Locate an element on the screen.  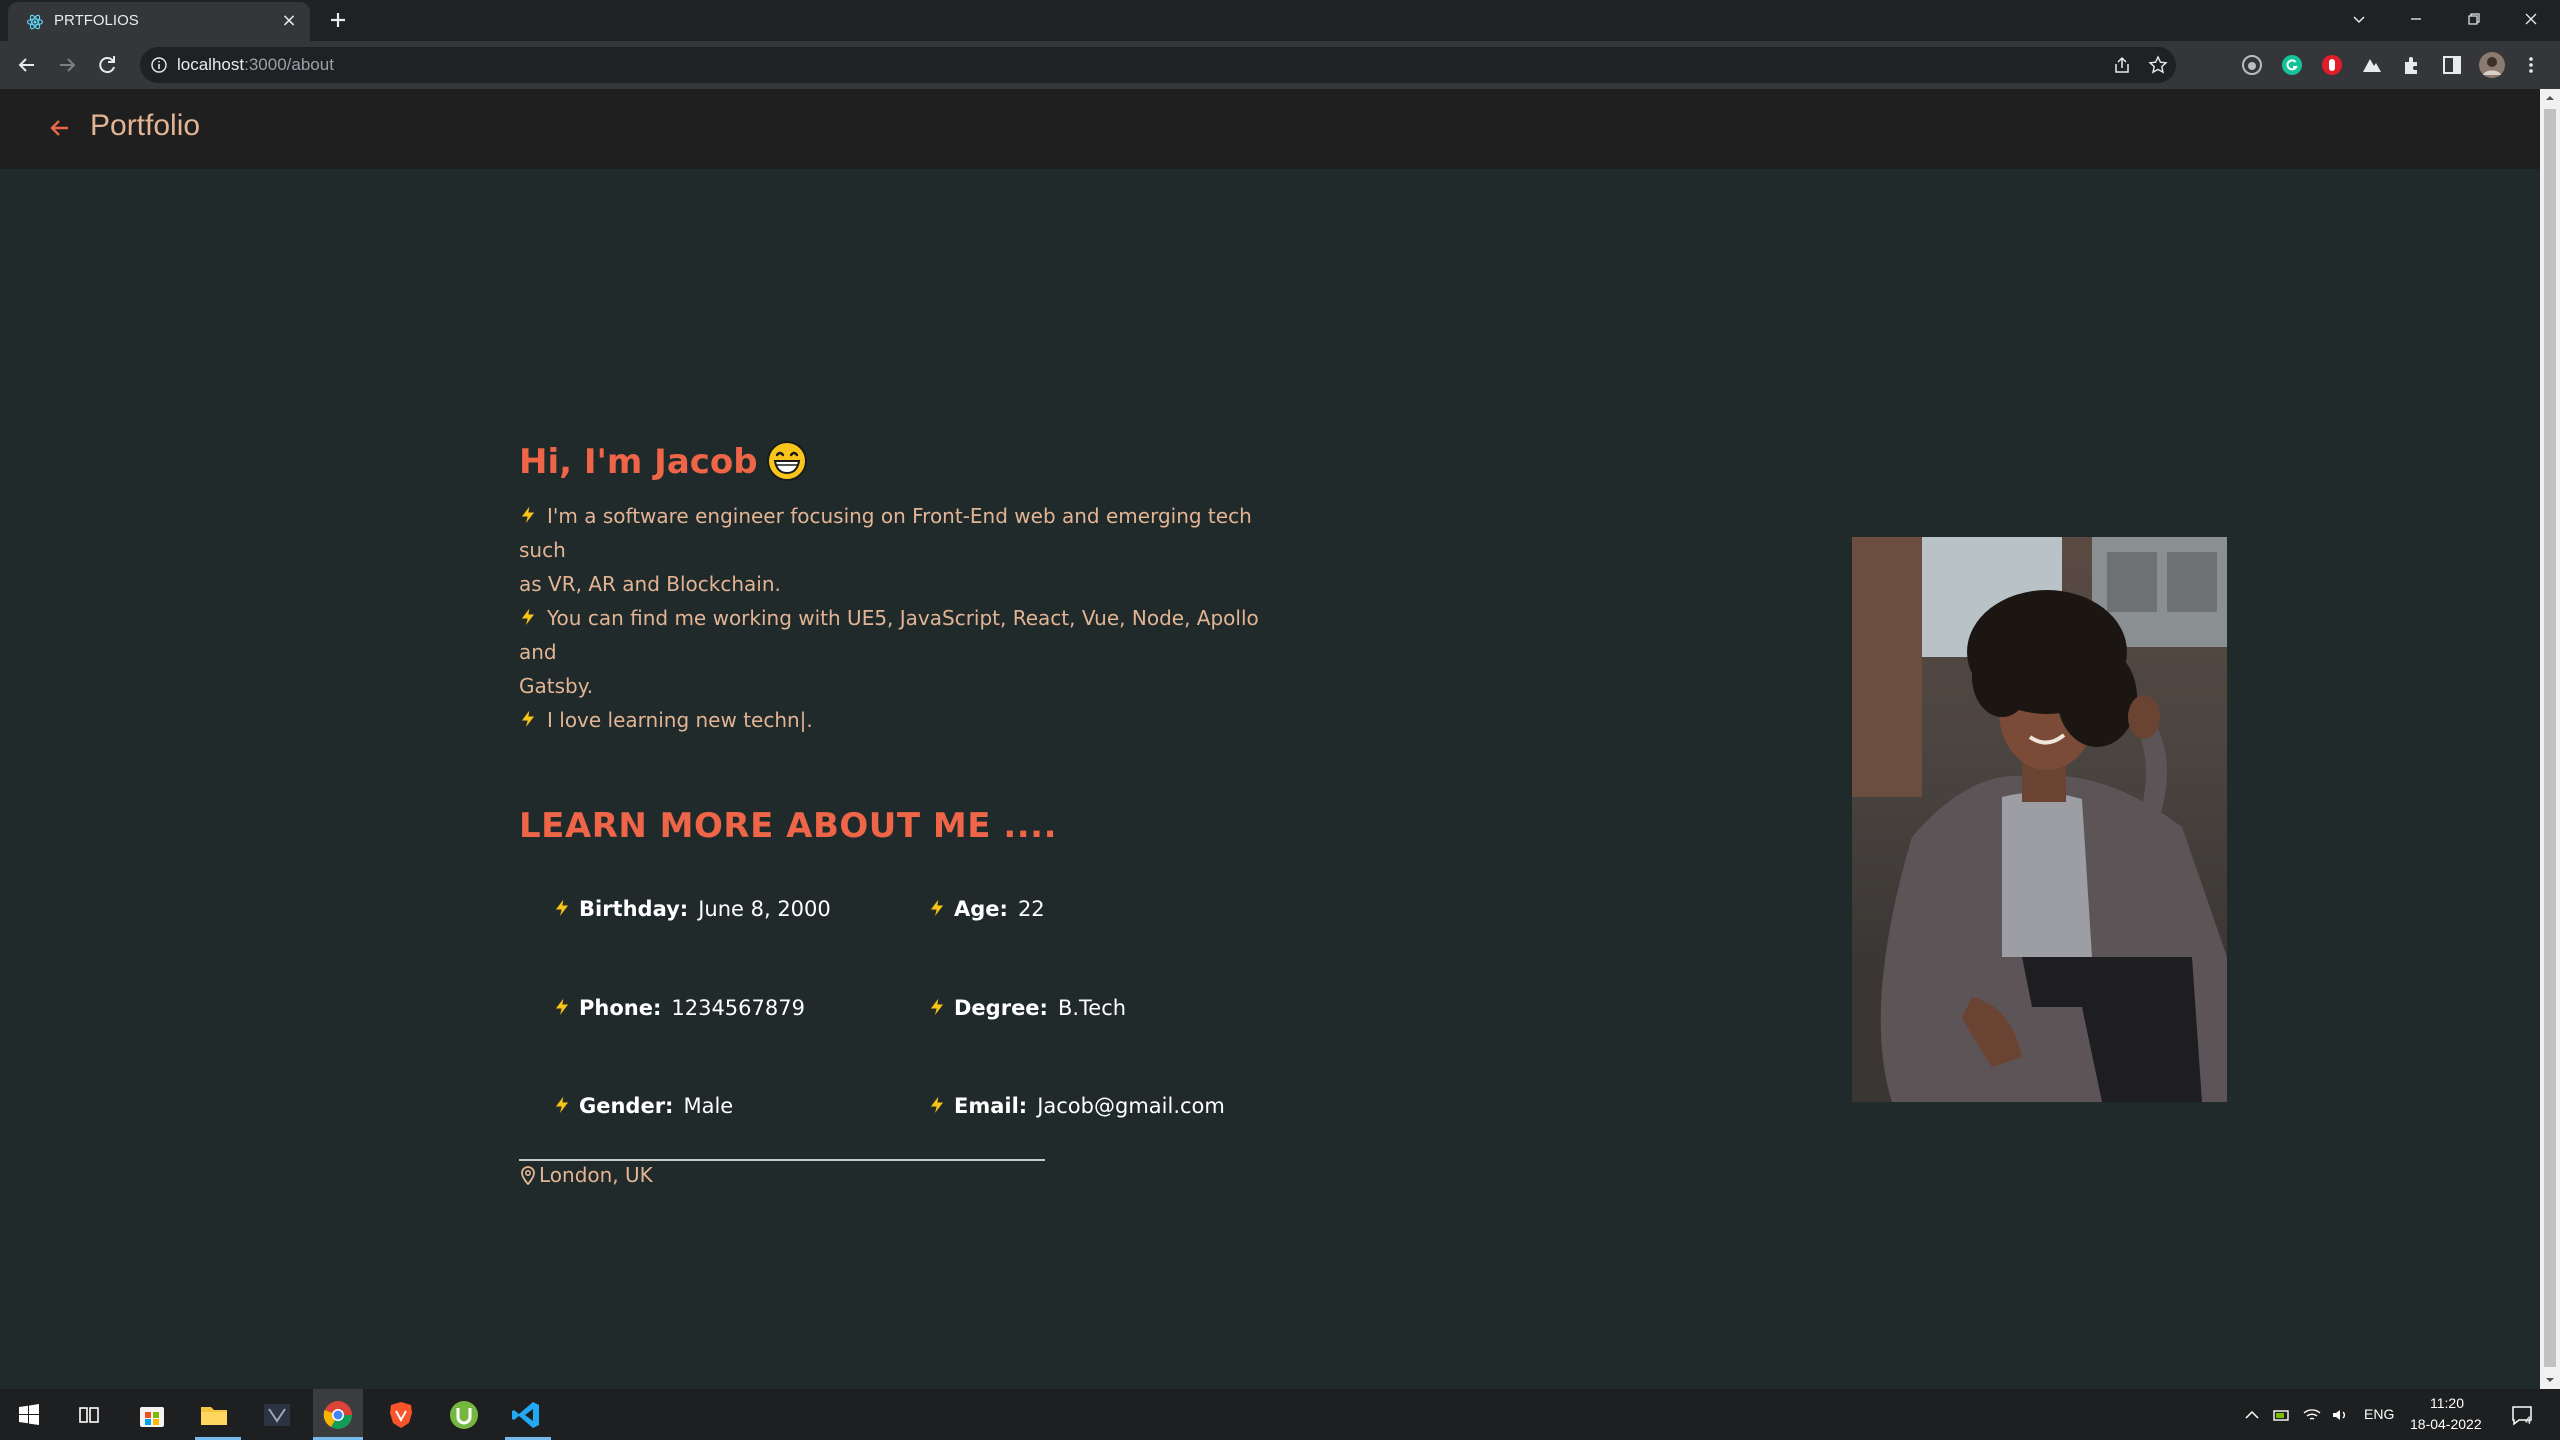
brand-title: Portfolio is located at coordinates (145, 126).